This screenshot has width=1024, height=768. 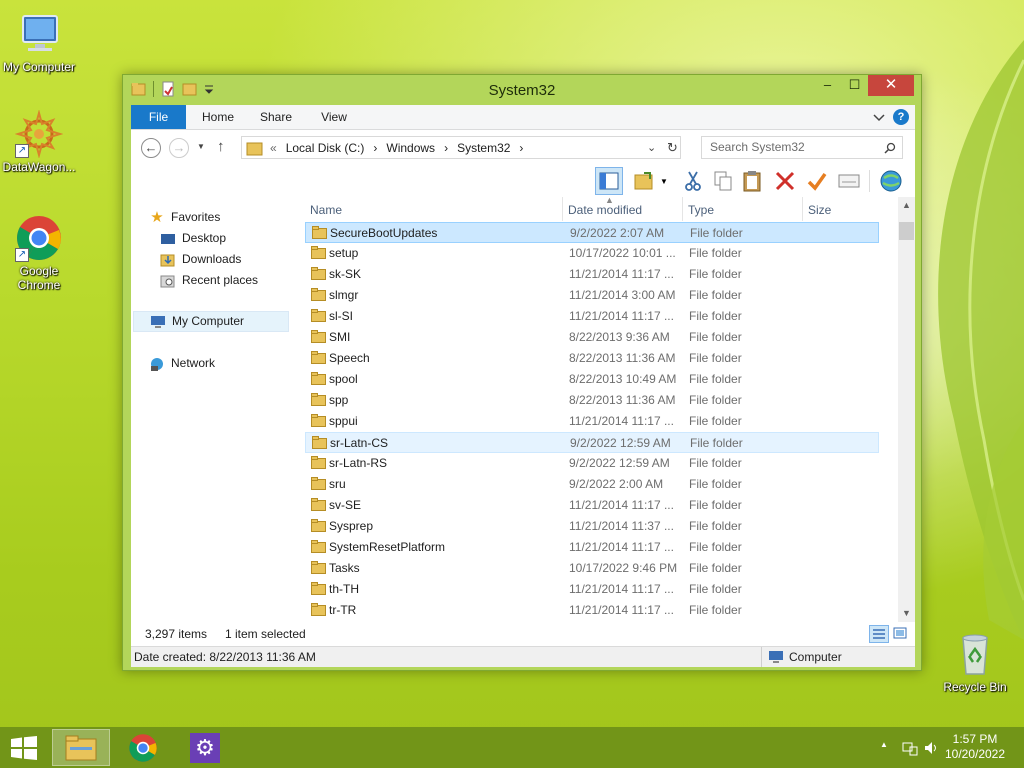 What do you see at coordinates (434, 209) in the screenshot?
I see `column-header-name: Name` at bounding box center [434, 209].